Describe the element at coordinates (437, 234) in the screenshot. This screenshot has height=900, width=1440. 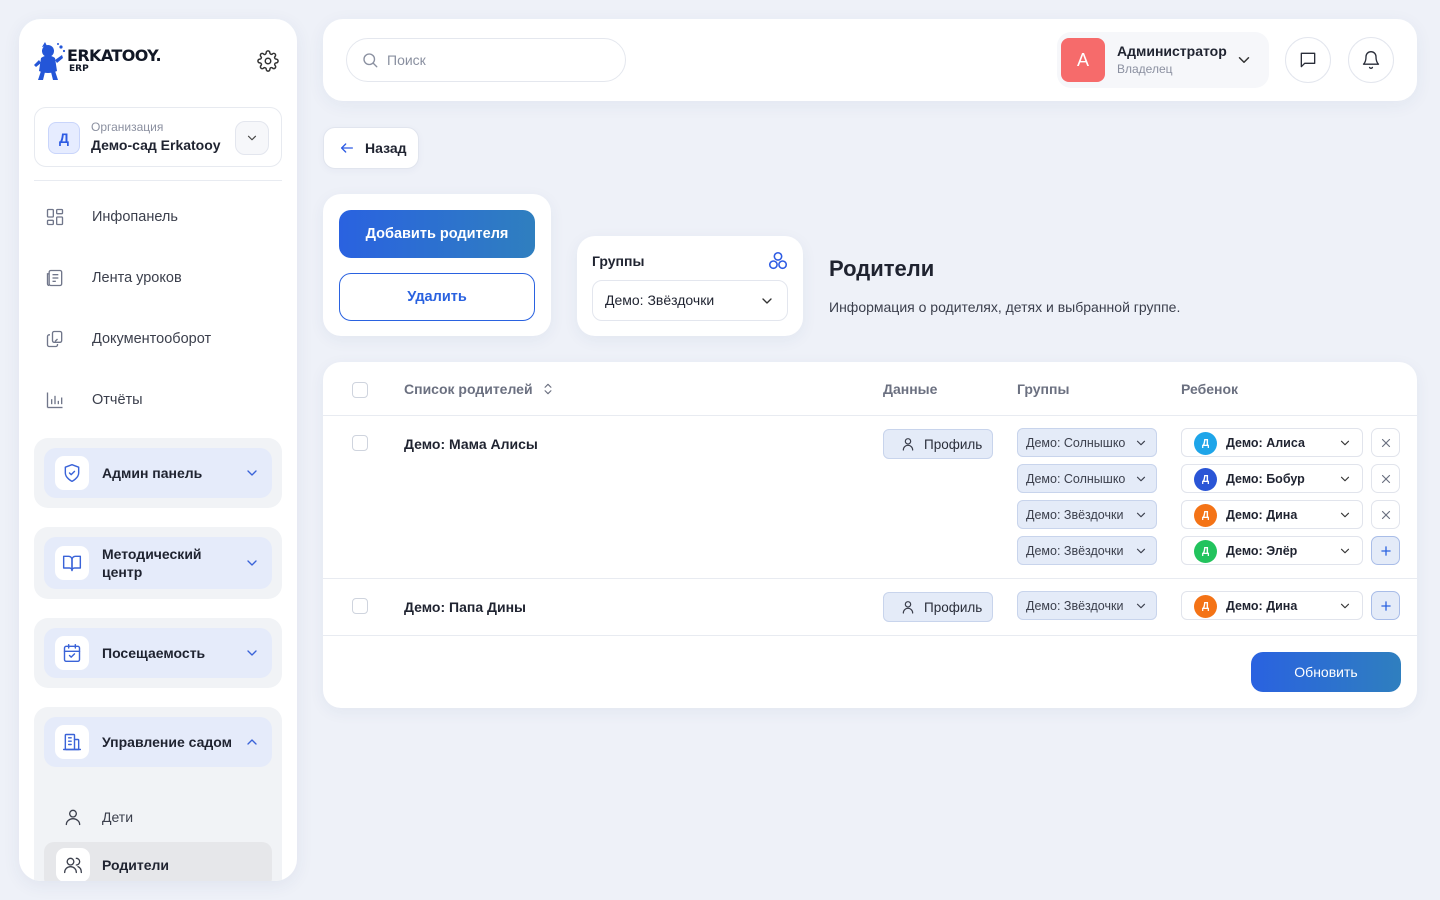
I see `add-parent-button: Добавить родителя` at that location.